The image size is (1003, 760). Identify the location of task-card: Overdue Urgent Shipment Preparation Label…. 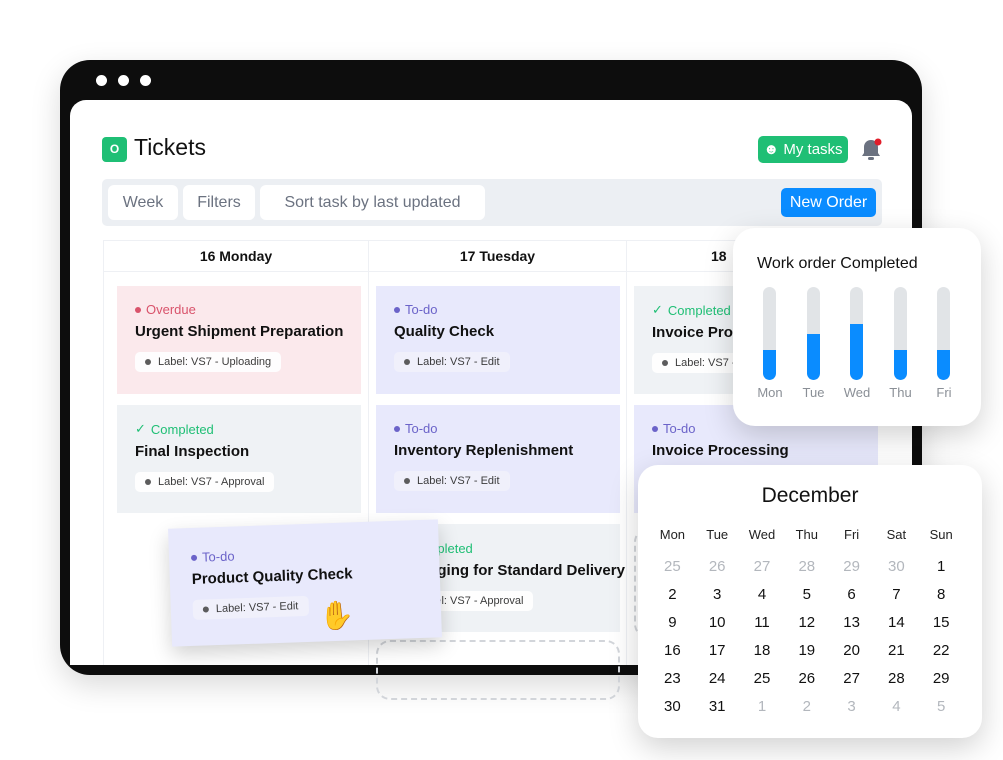
(239, 340).